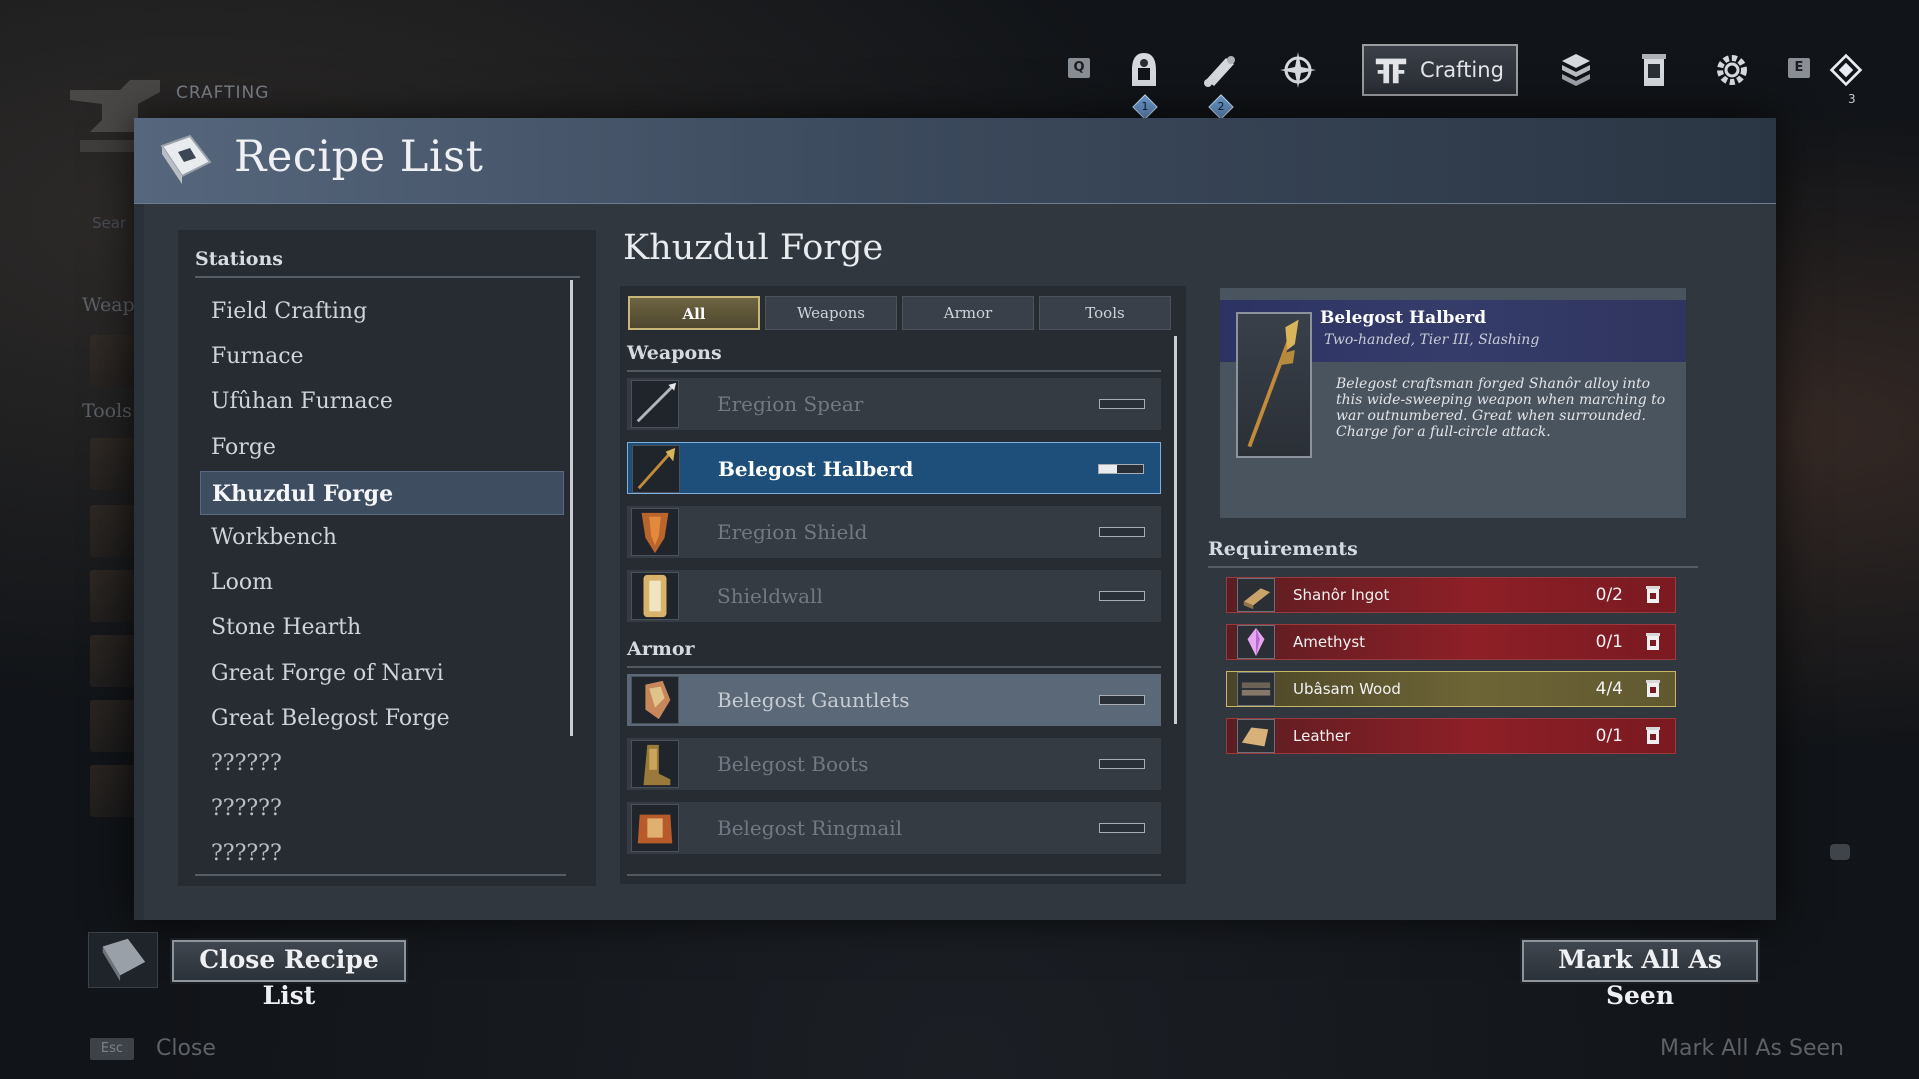 This screenshot has height=1079, width=1919. What do you see at coordinates (1609, 689) in the screenshot?
I see `requirement-count: 4/4` at bounding box center [1609, 689].